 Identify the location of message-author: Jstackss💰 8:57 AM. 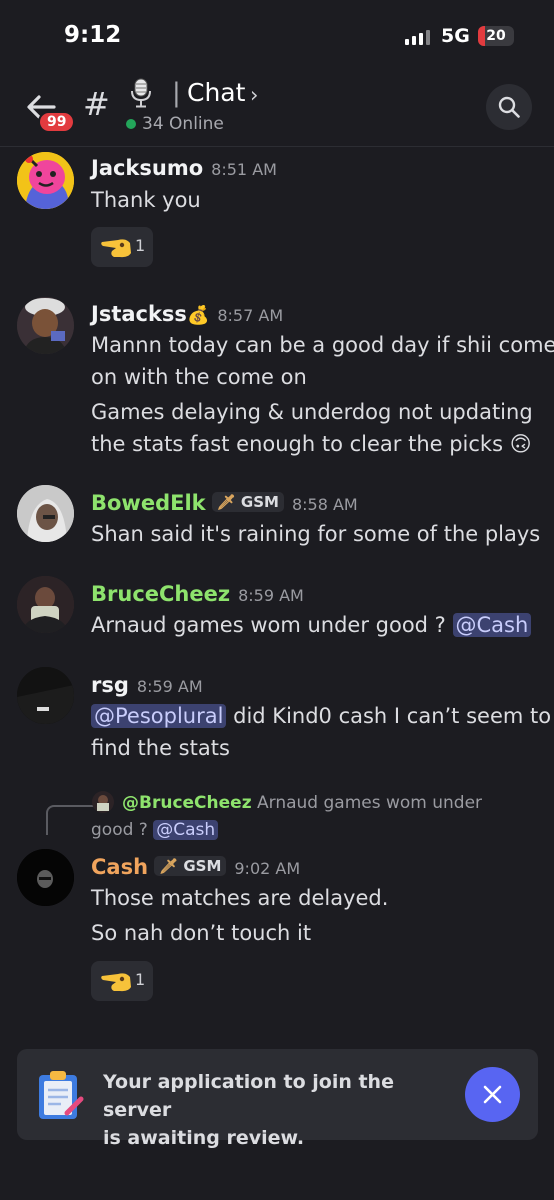
(187, 314).